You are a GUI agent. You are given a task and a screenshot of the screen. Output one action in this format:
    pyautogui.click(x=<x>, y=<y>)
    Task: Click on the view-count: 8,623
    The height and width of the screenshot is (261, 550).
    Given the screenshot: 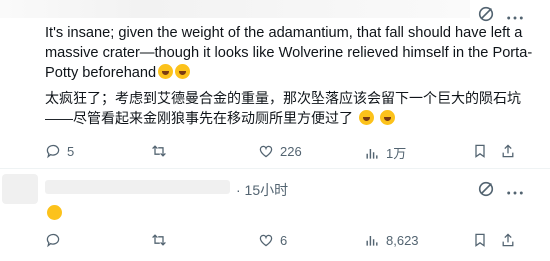 What is the action you would take?
    pyautogui.click(x=402, y=240)
    